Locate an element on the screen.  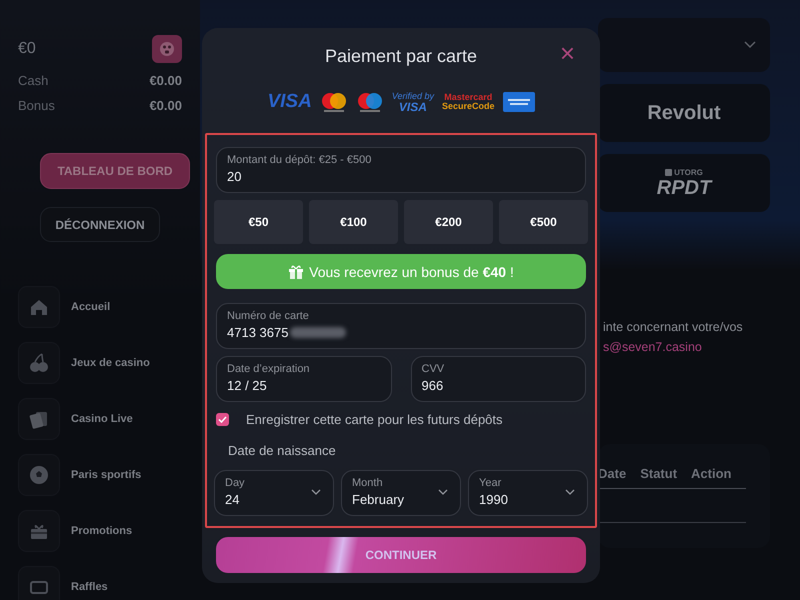
dropdown-field is located at coordinates (684, 45).